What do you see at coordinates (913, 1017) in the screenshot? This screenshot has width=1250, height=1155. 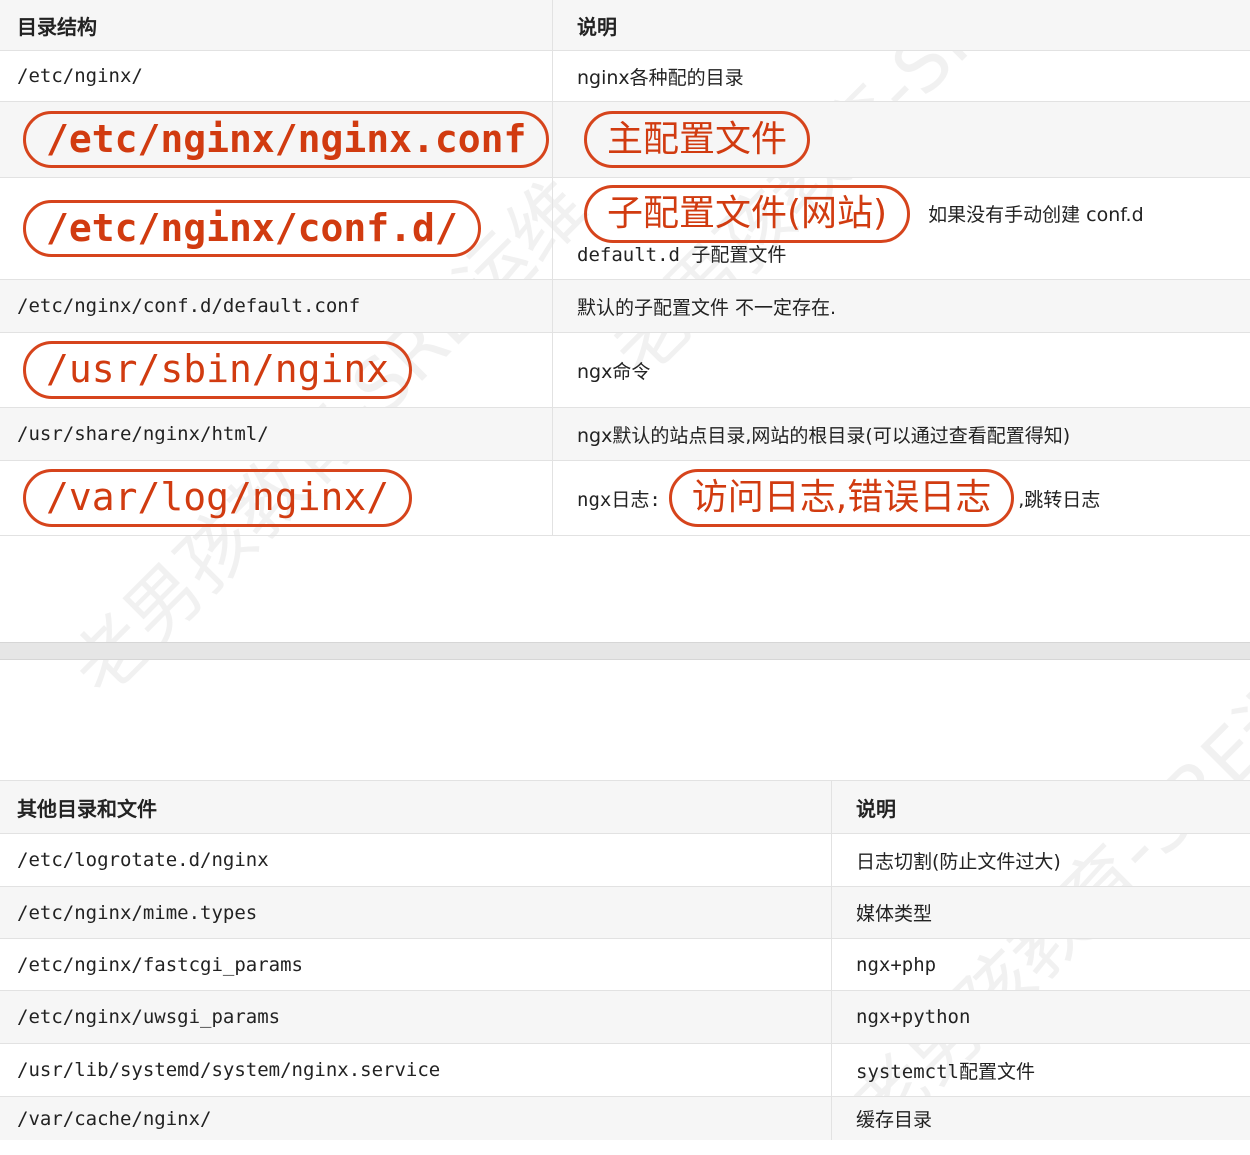 I see `desc-cell: ngx+python` at bounding box center [913, 1017].